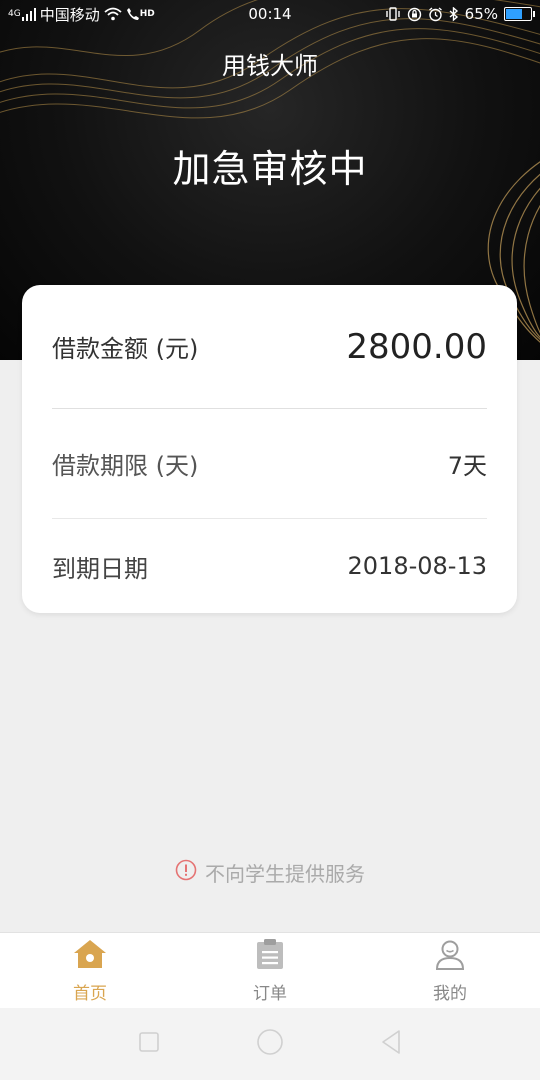  I want to click on notice-text: 不向学生提供服务, so click(285, 874).